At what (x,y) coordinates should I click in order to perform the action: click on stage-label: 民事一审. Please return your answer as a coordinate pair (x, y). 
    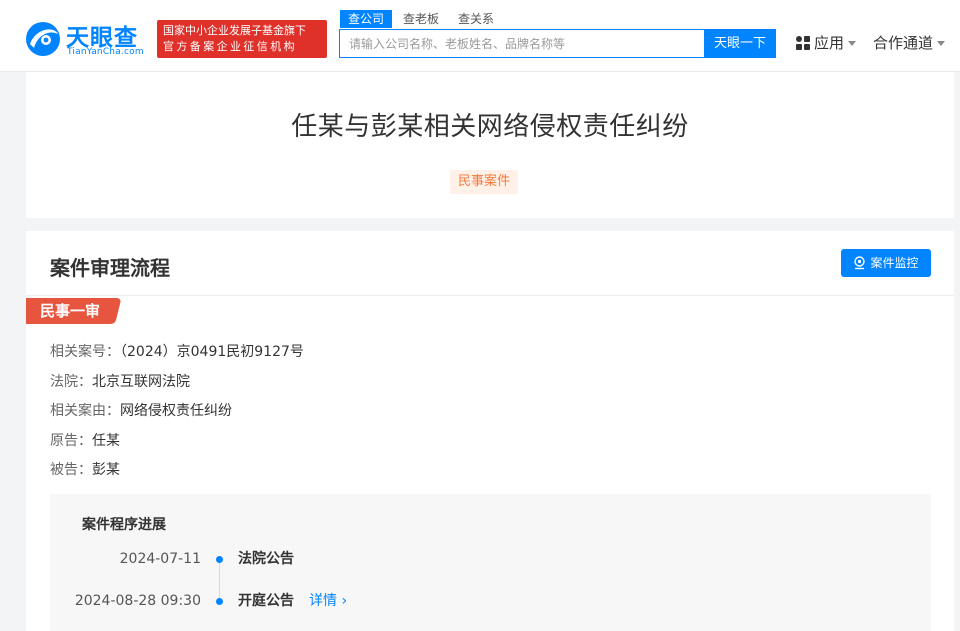
    Looking at the image, I should click on (74, 311).